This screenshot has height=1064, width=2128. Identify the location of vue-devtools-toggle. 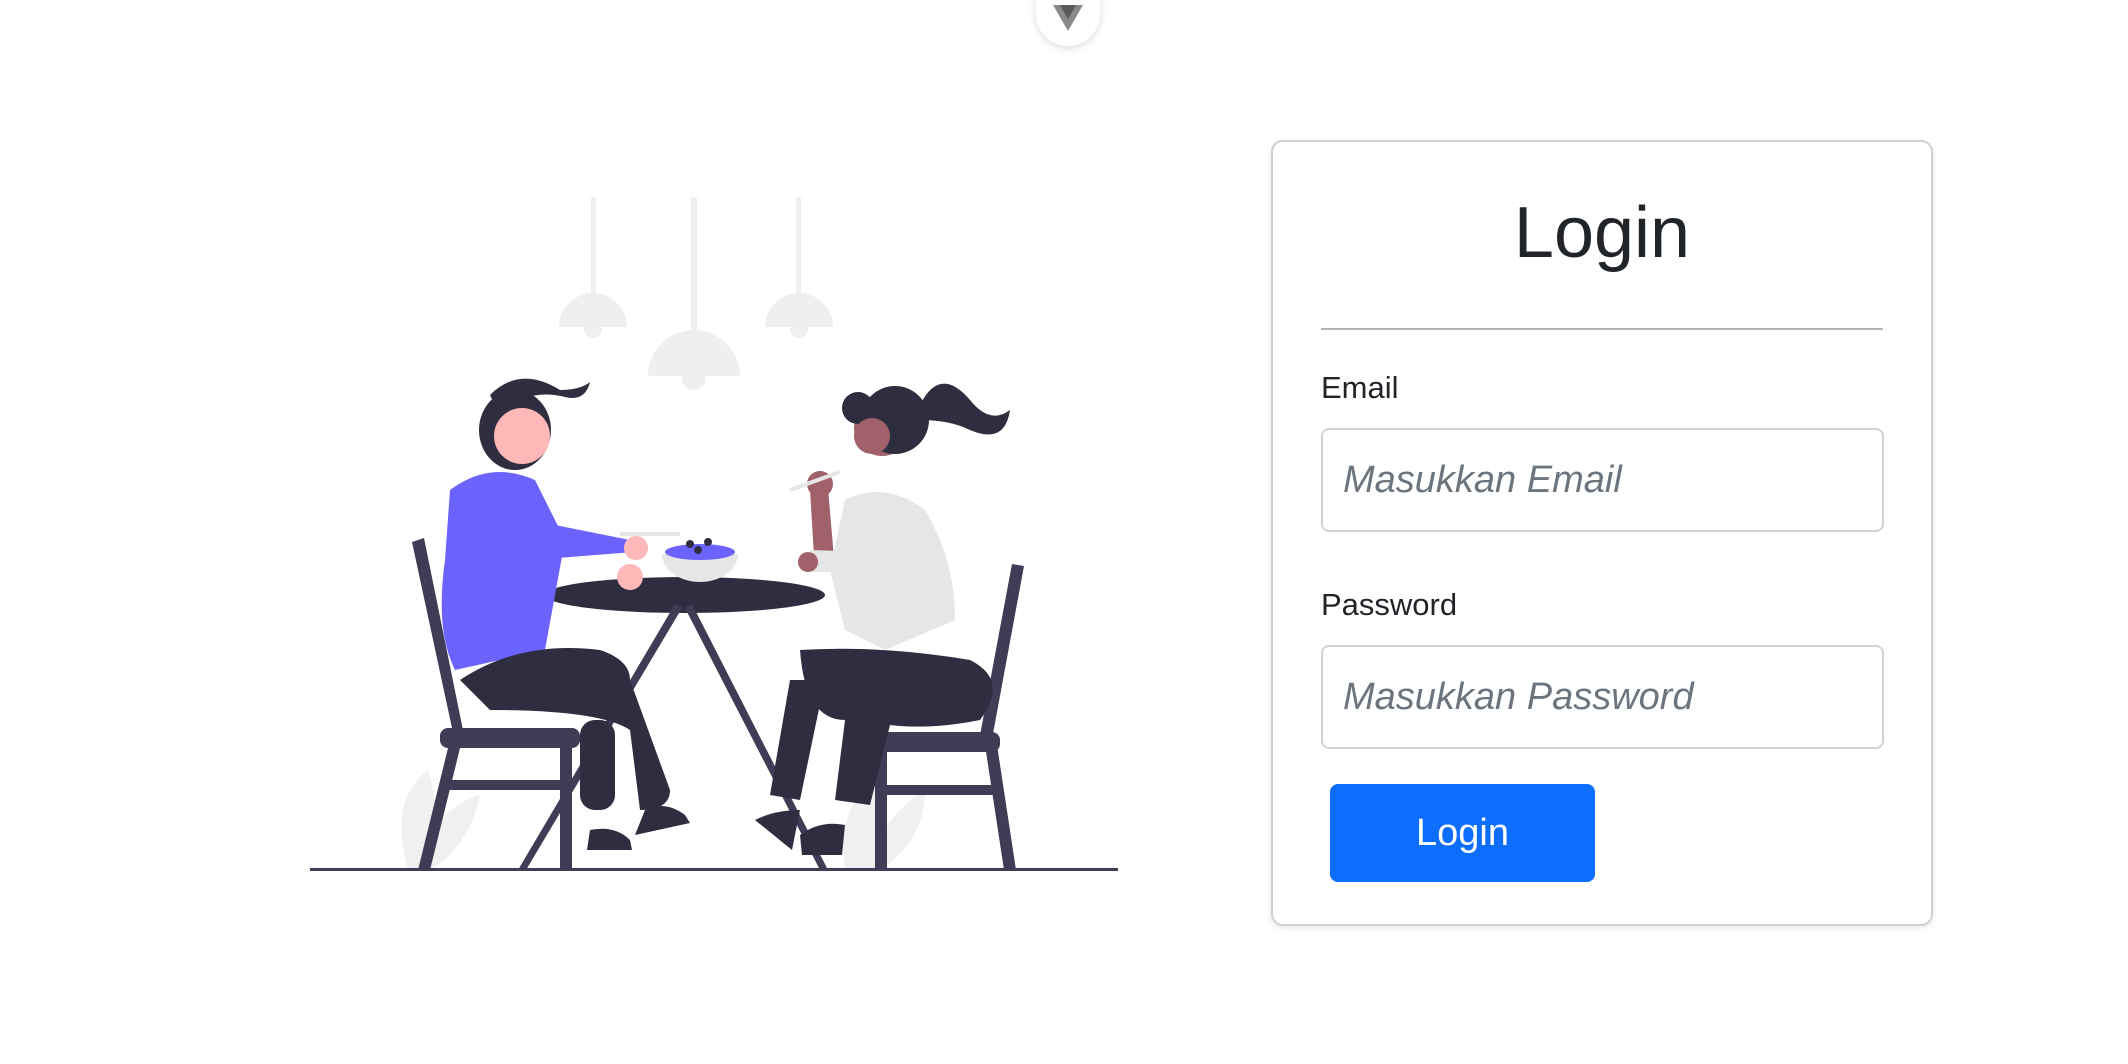
(1068, 23).